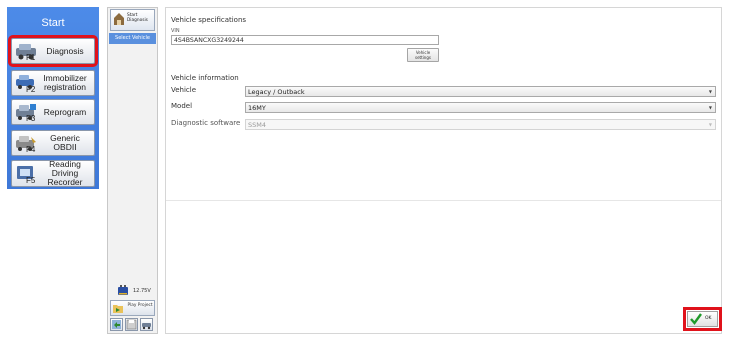 Image resolution: width=735 pixels, height=341 pixels. What do you see at coordinates (123, 290) in the screenshot?
I see `battery-icon` at bounding box center [123, 290].